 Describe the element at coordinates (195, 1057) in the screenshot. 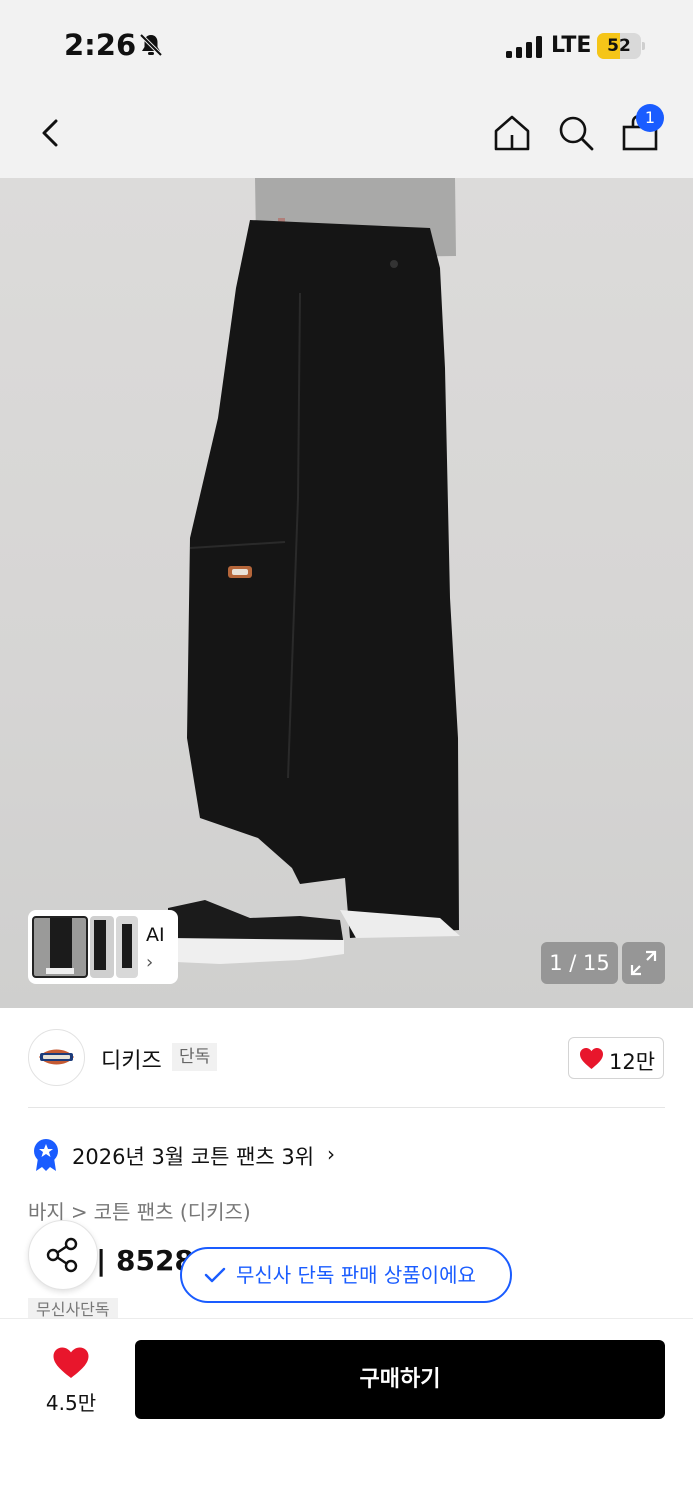

I see `exclusive-badge: 단독` at that location.